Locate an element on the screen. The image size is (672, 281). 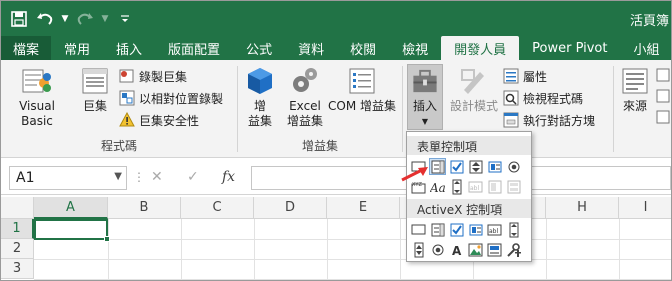
properties-button: 屬性 is located at coordinates (525, 76).